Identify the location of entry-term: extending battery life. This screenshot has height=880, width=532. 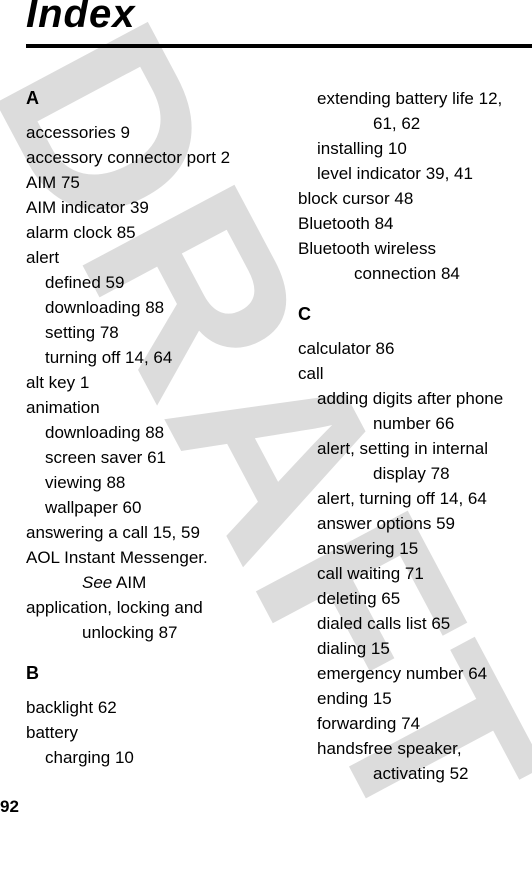
(395, 98).